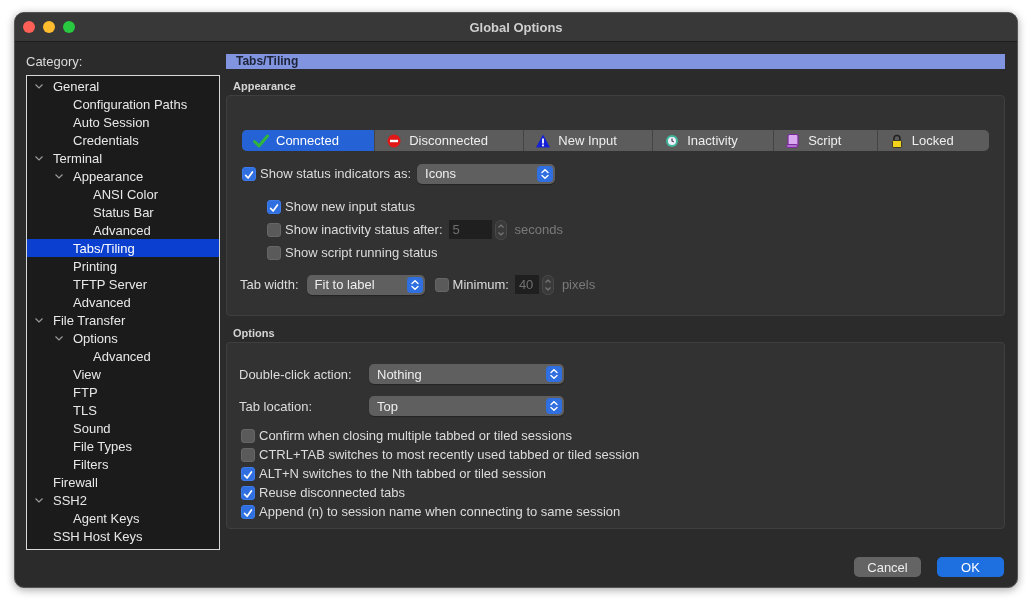 This screenshot has width=1031, height=600. What do you see at coordinates (49, 27) in the screenshot?
I see `minimize-button` at bounding box center [49, 27].